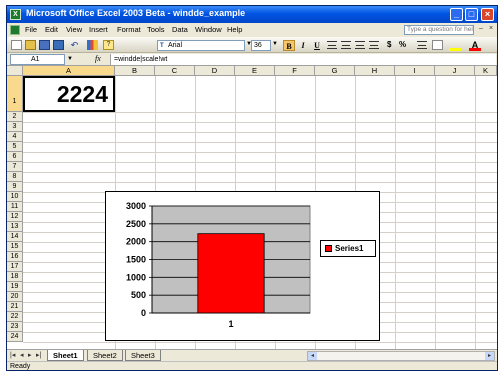  What do you see at coordinates (15, 157) in the screenshot?
I see `row-header-6: 6` at bounding box center [15, 157].